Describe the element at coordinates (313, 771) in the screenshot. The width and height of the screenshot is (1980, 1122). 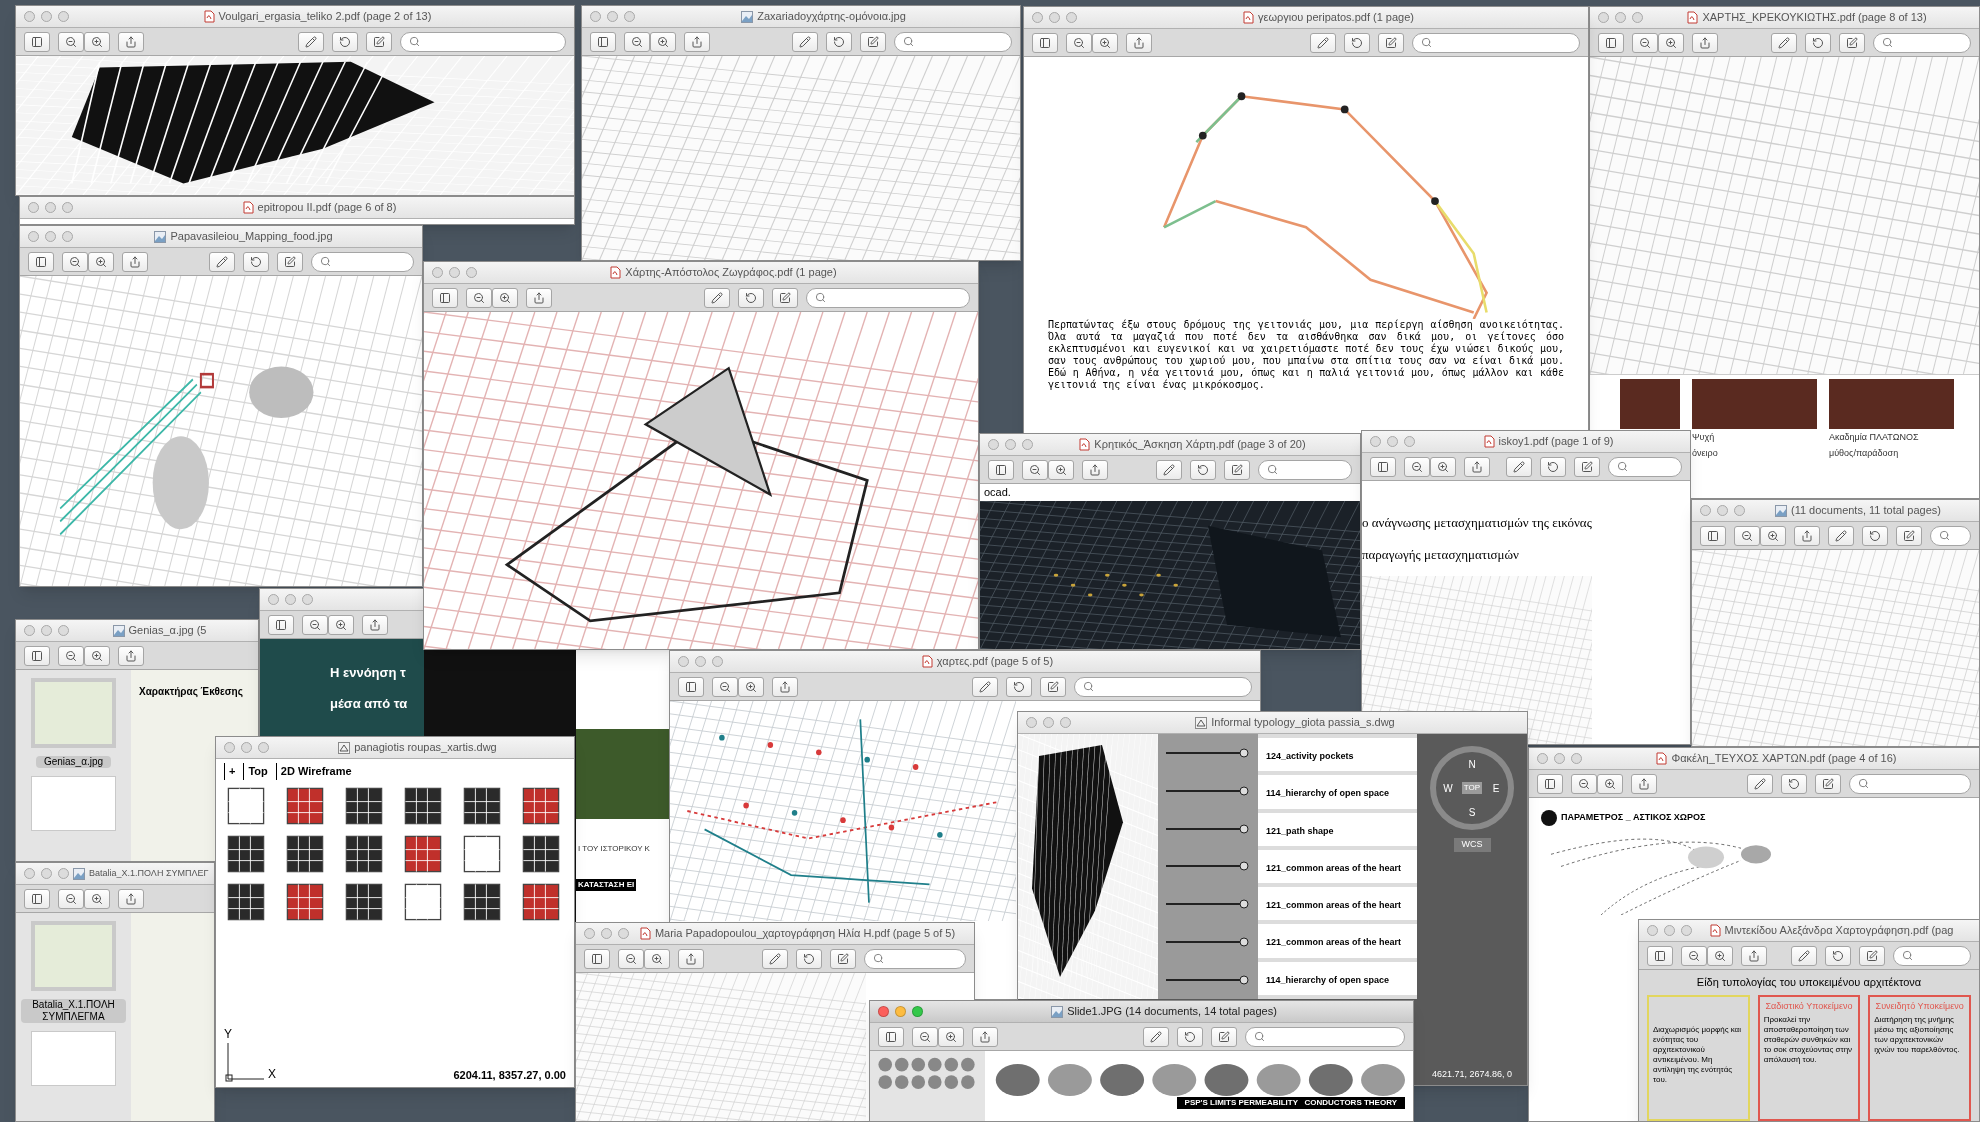
I see `viewport-label: 2D Wireframe` at that location.